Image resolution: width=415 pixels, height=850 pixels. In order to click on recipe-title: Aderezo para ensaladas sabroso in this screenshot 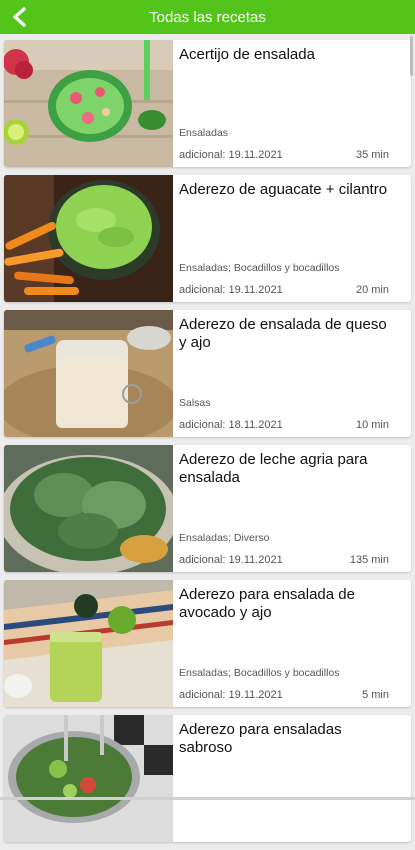, I will do `click(284, 739)`.